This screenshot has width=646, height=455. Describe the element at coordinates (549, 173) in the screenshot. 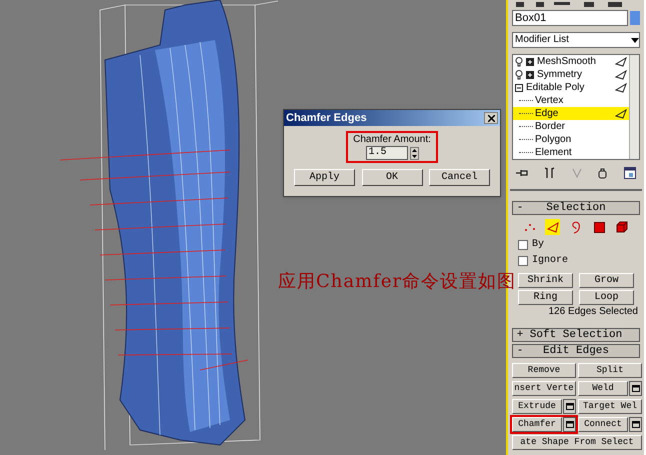

I see `fork-icon` at that location.